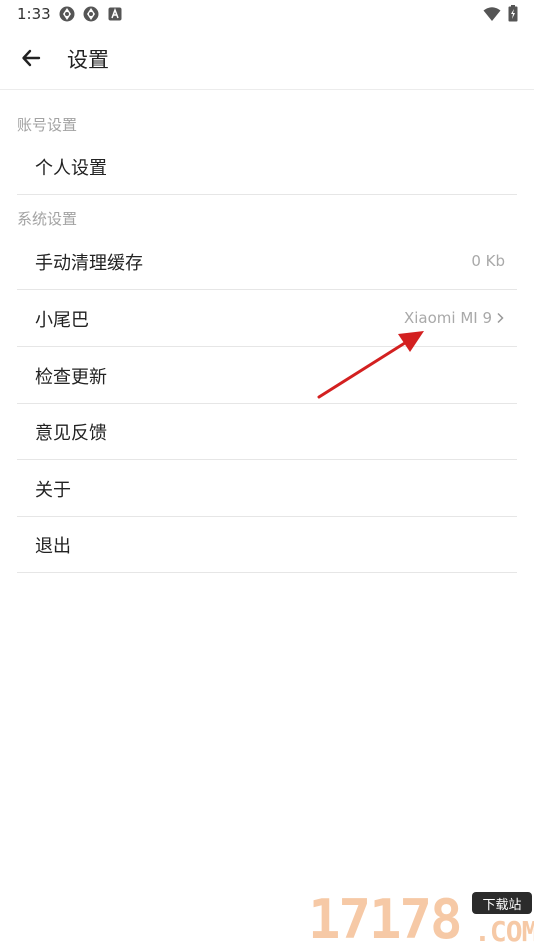 Image resolution: width=534 pixels, height=951 pixels. Describe the element at coordinates (500, 318) in the screenshot. I see `chevron-right-icon` at that location.